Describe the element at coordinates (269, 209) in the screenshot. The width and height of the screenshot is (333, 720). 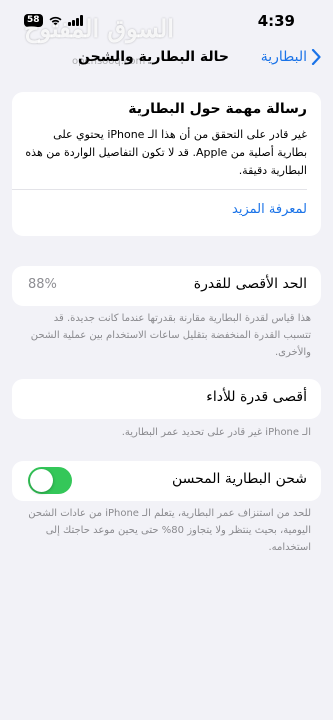
I see `learn-more-link: لمعرفة المزيد` at that location.